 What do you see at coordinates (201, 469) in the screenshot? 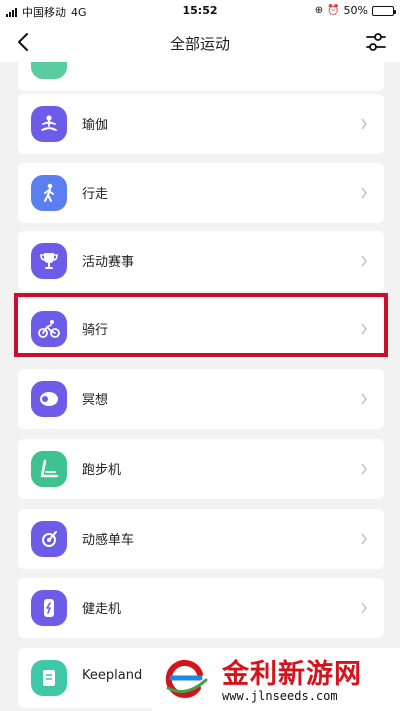
I see `sport-item-treadmill: 跑步机` at bounding box center [201, 469].